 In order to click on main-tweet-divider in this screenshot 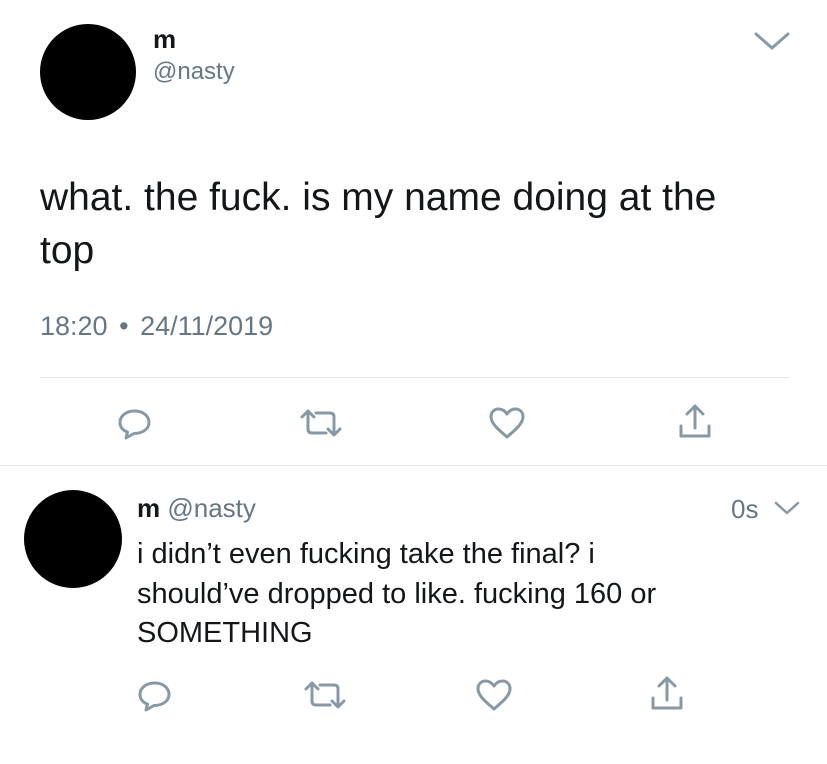, I will do `click(414, 377)`.